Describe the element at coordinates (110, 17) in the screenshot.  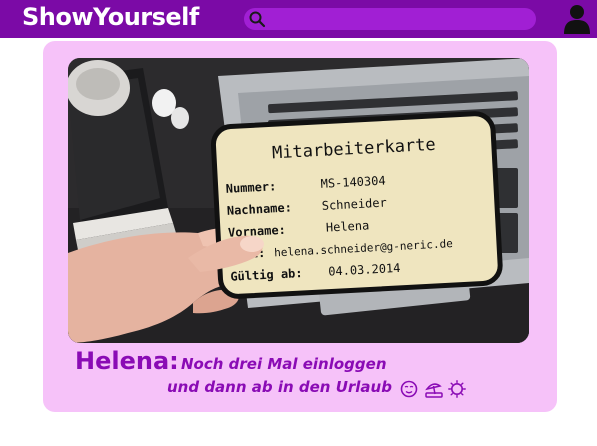
I see `app-logo: ShowYourself` at that location.